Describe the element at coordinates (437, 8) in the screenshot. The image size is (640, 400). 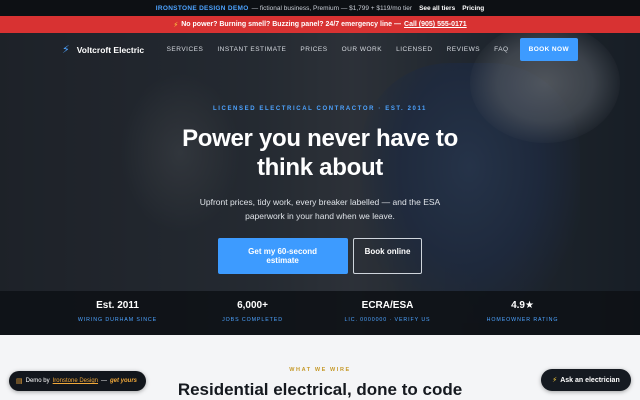
I see `see-all-tiers-link: See all tiers` at that location.